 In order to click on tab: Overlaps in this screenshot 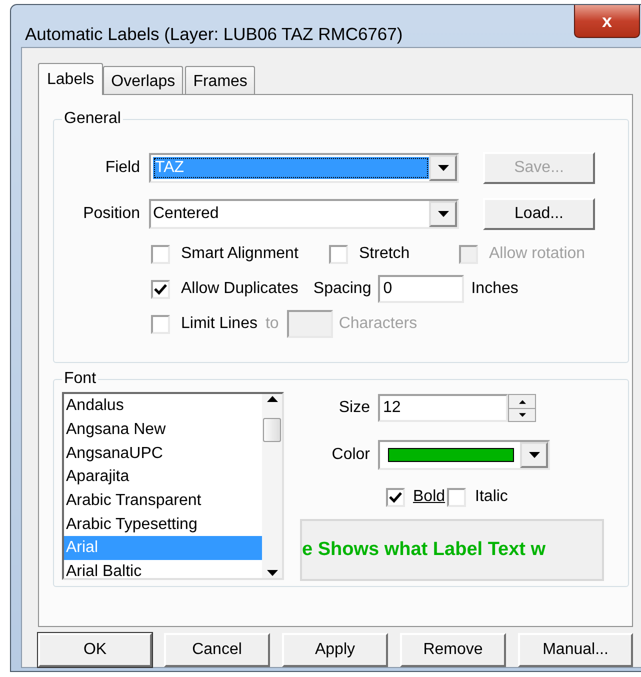, I will do `click(143, 80)`.